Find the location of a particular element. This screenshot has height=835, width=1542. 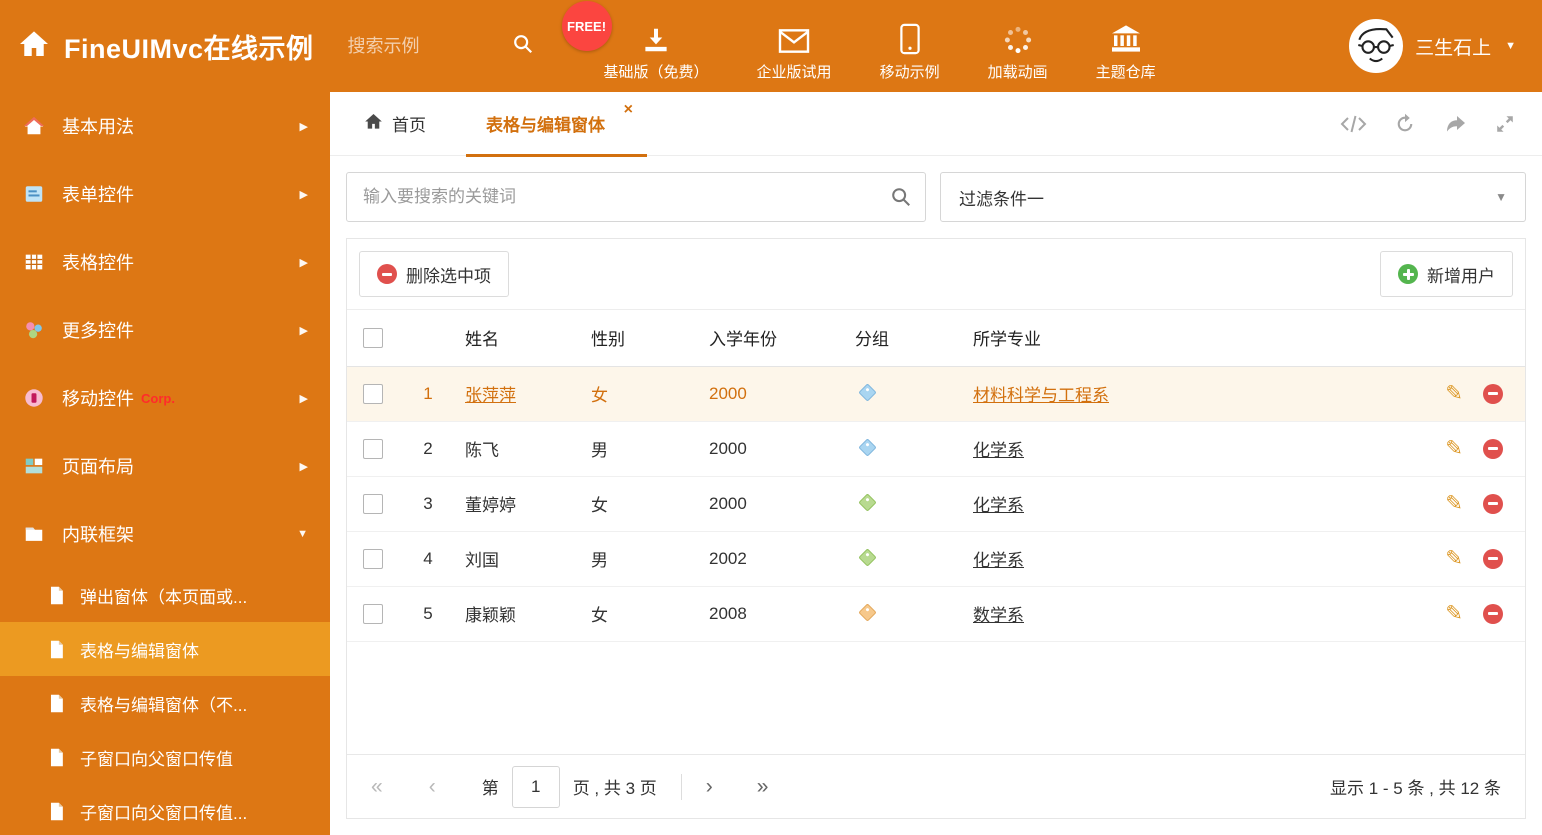

sidebar-subitem-child-to-parent: 子窗口向父窗口传值 is located at coordinates (165, 757).